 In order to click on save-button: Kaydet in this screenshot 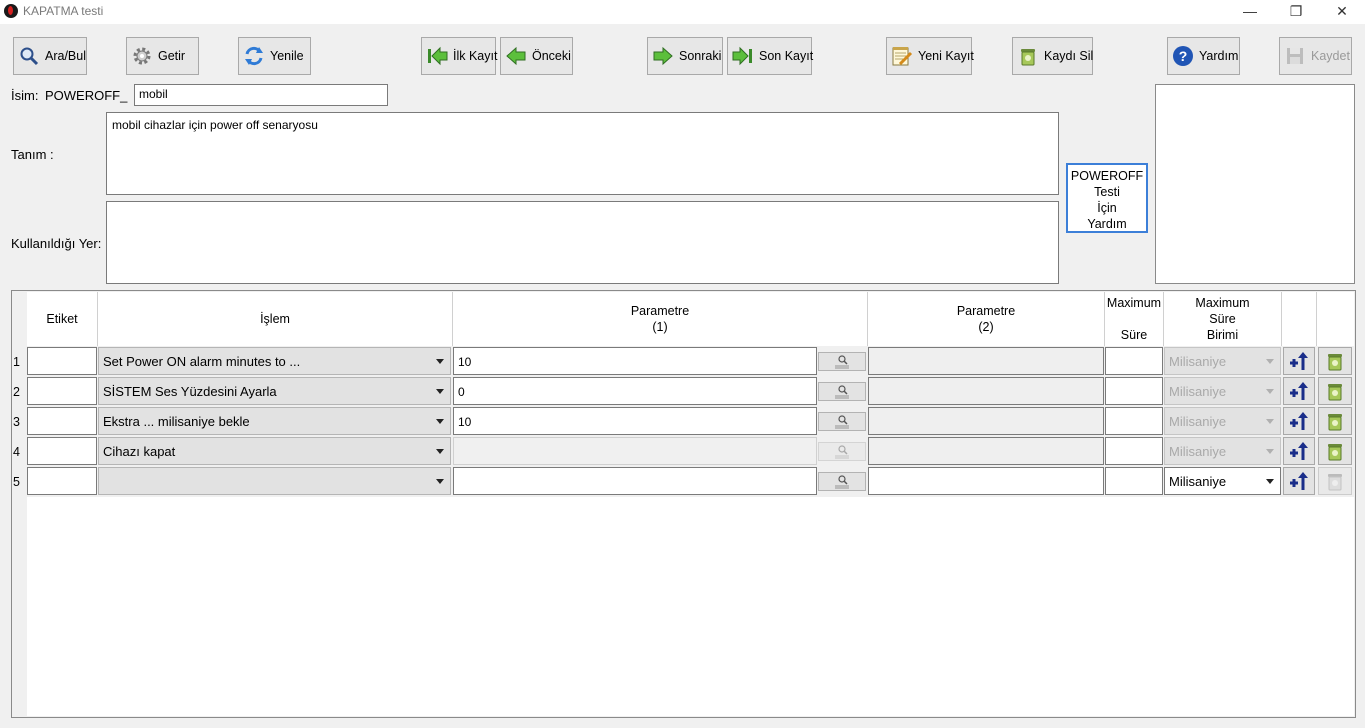, I will do `click(1315, 56)`.